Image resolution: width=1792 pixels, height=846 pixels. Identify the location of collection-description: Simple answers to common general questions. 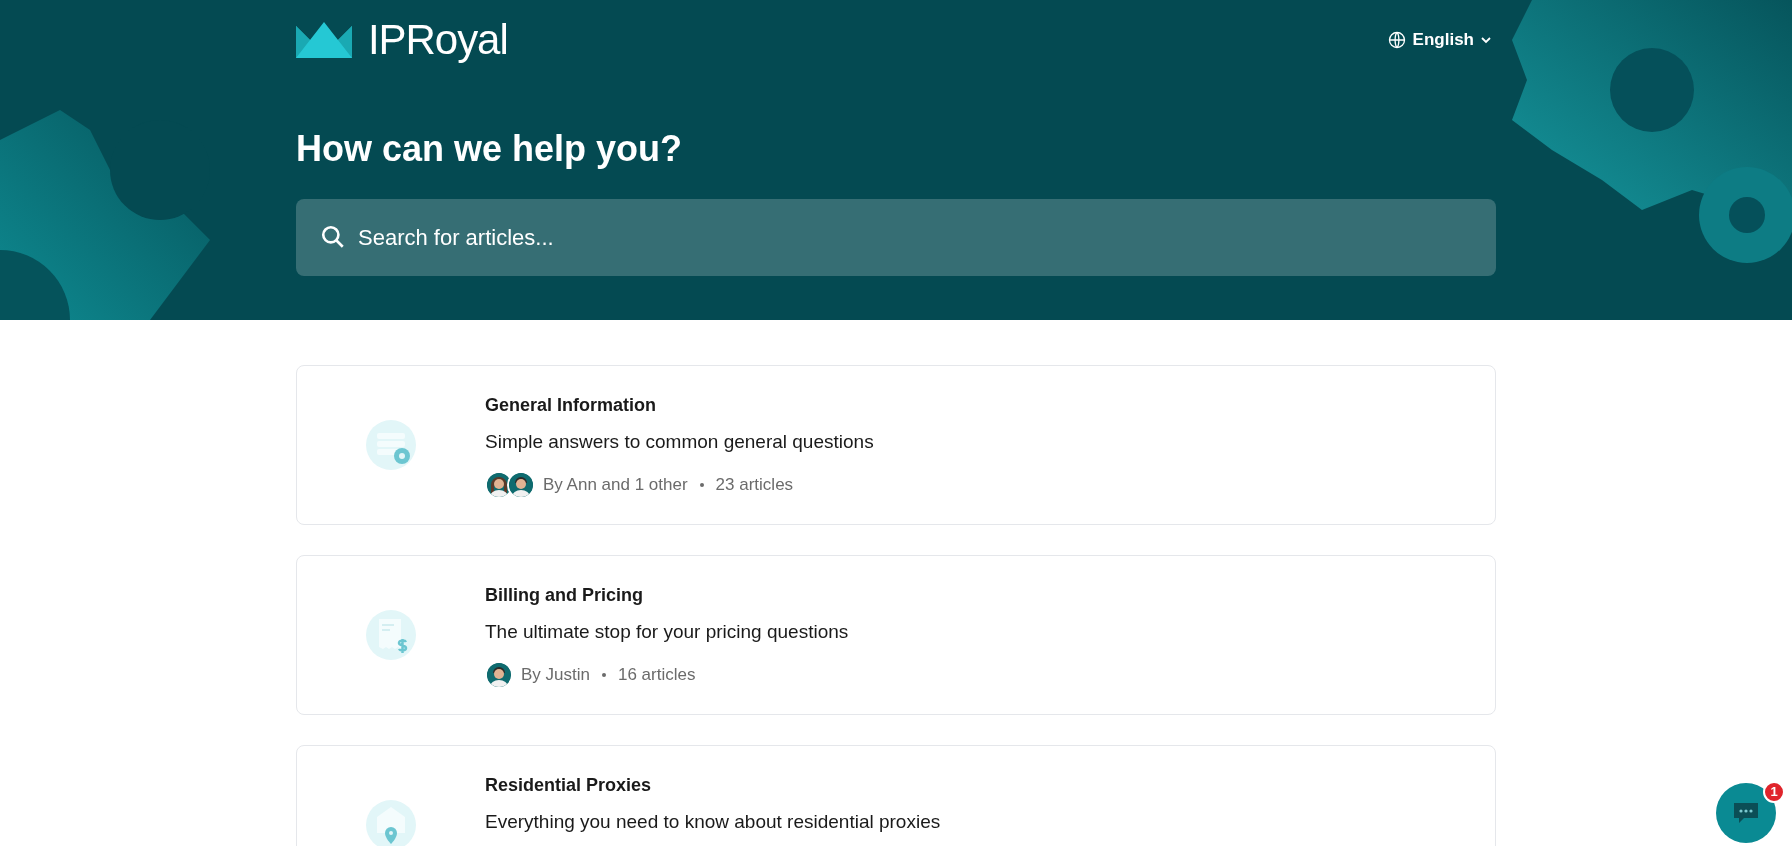
(679, 442).